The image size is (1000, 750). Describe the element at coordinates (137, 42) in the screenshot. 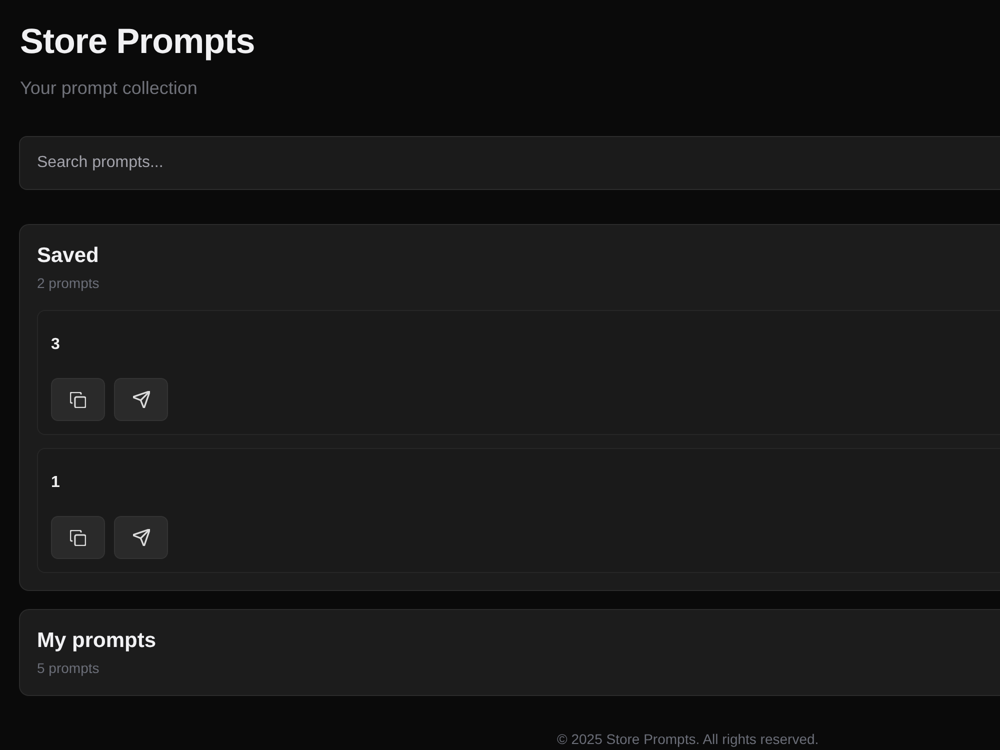

I see `page-title: Store Prompts` at that location.